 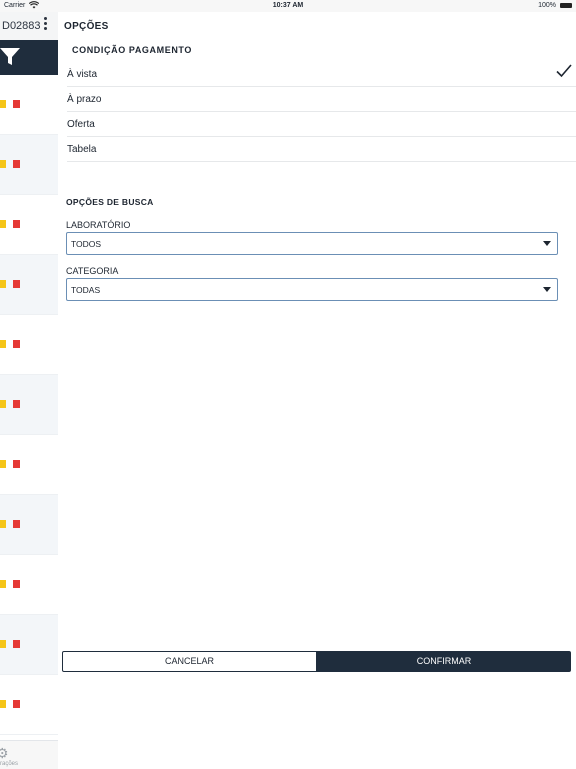 What do you see at coordinates (21, 26) in the screenshot?
I see `order-code: D02883` at bounding box center [21, 26].